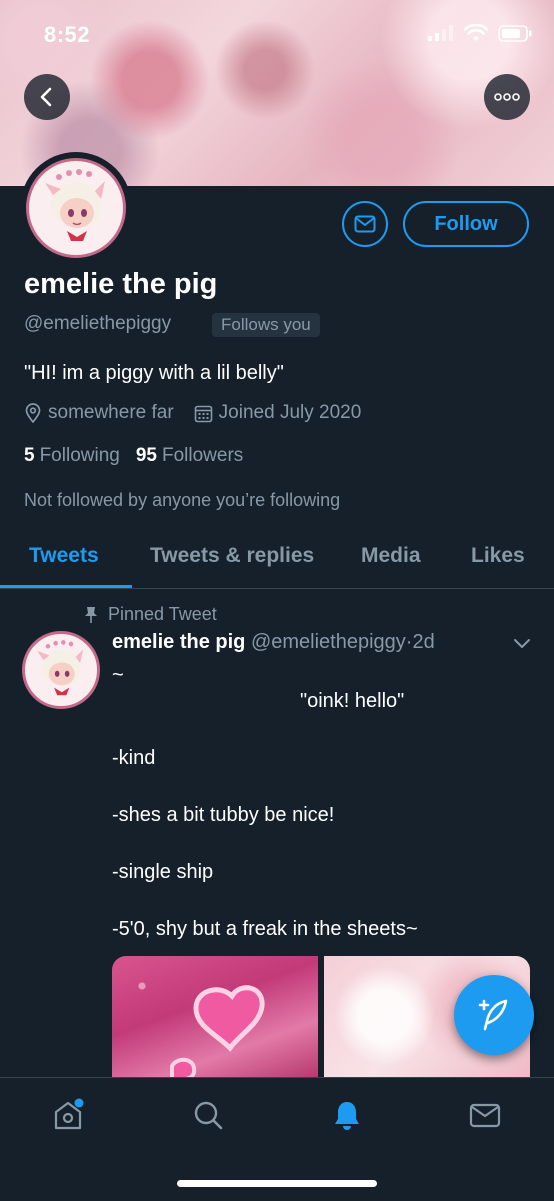 Image resolution: width=554 pixels, height=1201 pixels. What do you see at coordinates (265, 929) in the screenshot?
I see `tweet-line: -5'0, shy but a freak in the sheets~` at bounding box center [265, 929].